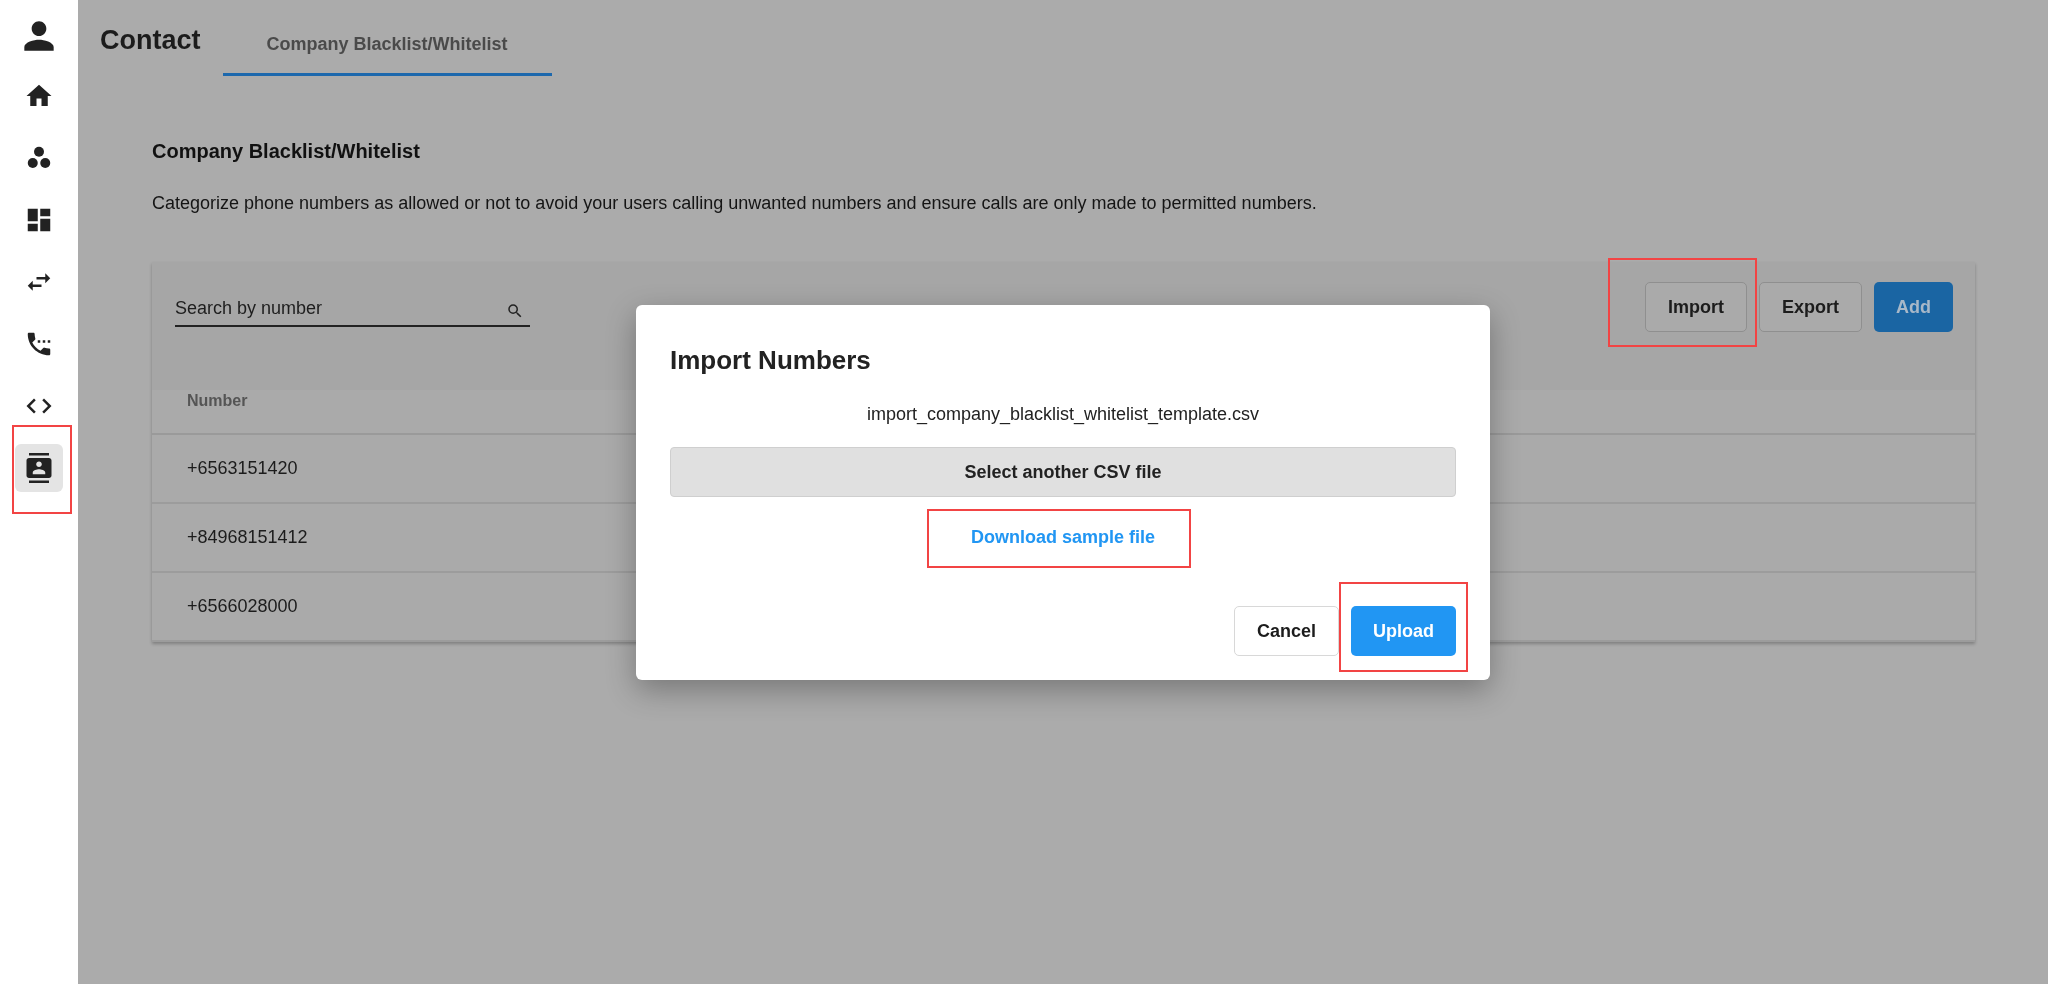  What do you see at coordinates (247, 537) in the screenshot?
I see `table-cell: +84968151412` at bounding box center [247, 537].